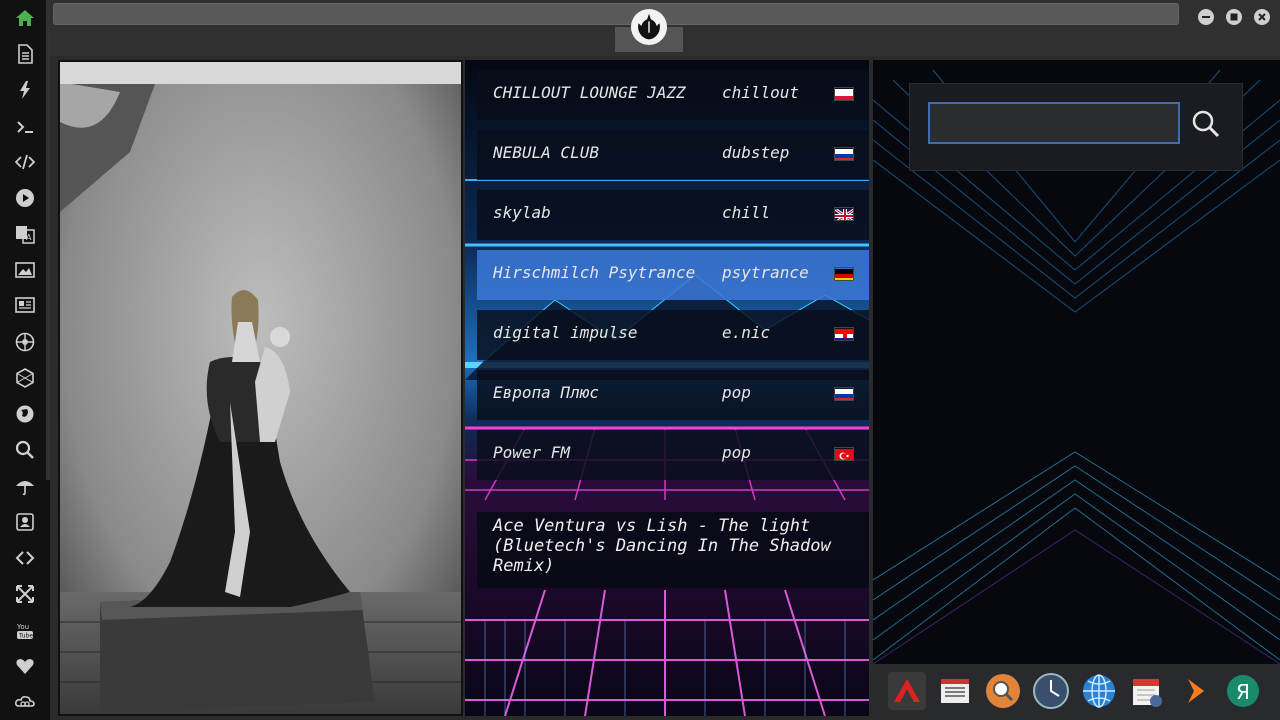 The width and height of the screenshot is (1280, 720). Describe the element at coordinates (25, 486) in the screenshot. I see `umbrella-icon` at that location.